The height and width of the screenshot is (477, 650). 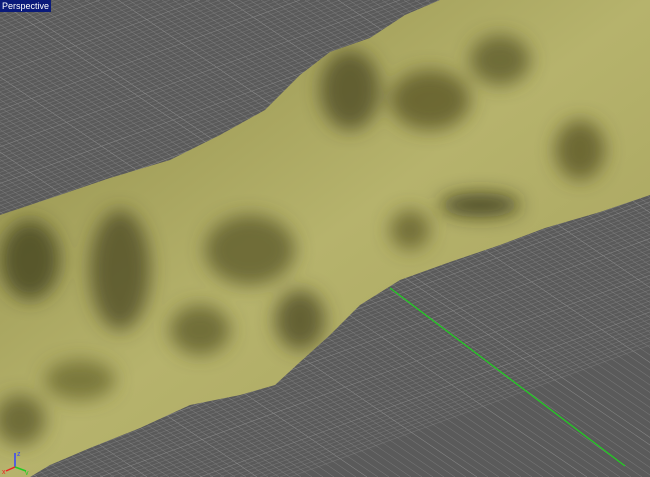 What do you see at coordinates (19, 454) in the screenshot?
I see `z-label: z` at bounding box center [19, 454].